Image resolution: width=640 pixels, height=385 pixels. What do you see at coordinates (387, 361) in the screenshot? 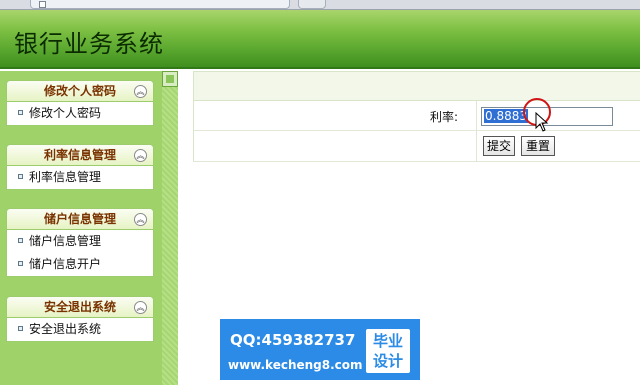
I see `watermark-badge-line2: 设计` at bounding box center [387, 361].